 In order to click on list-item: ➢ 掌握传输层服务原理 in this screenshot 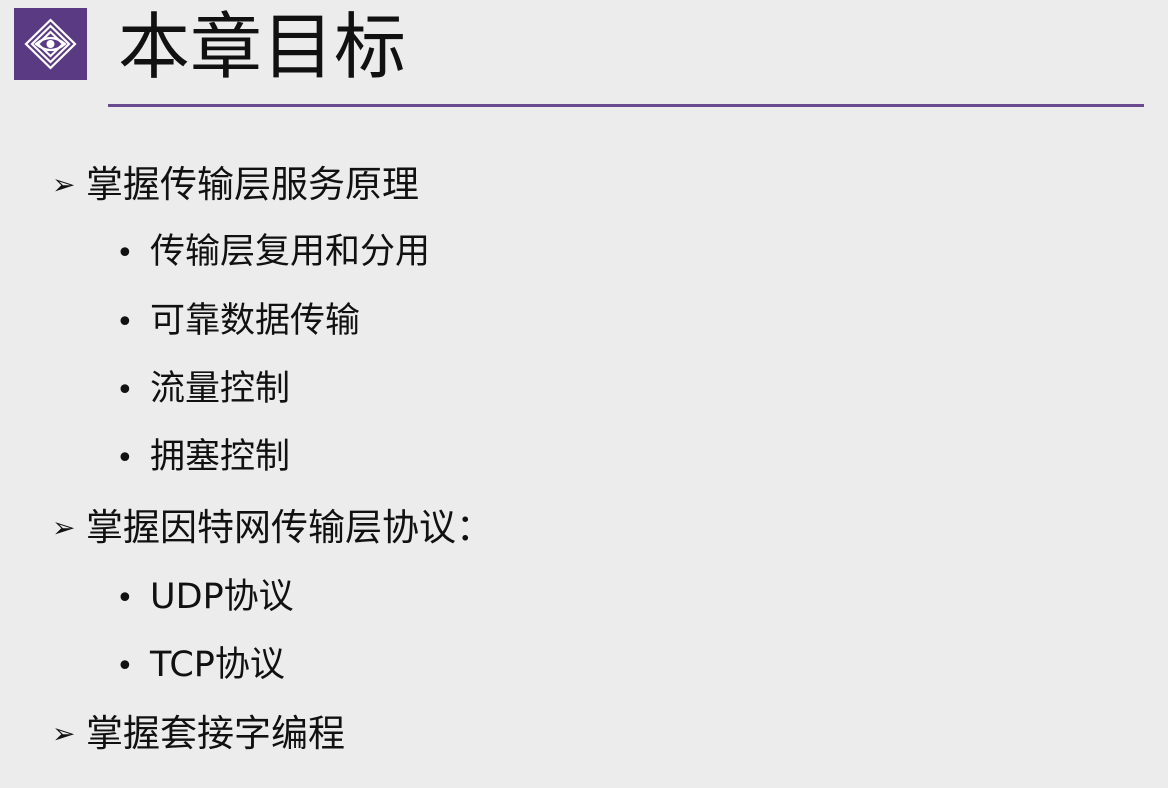, I will do `click(235, 185)`.